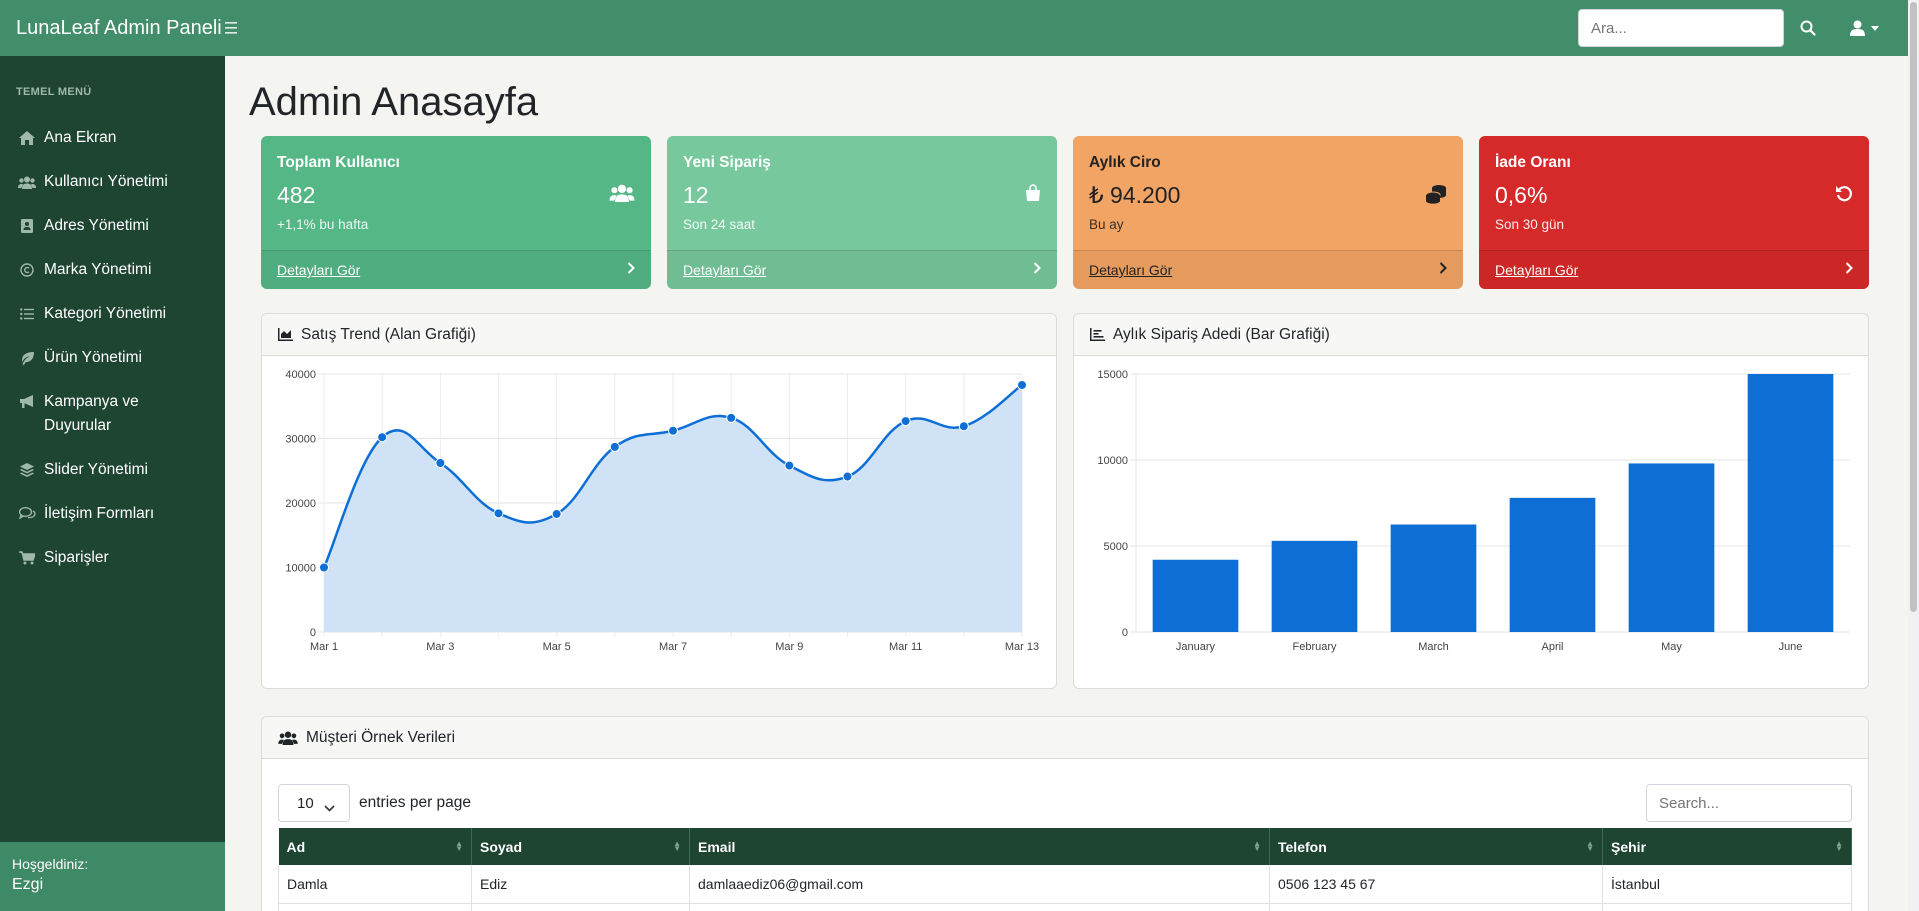  What do you see at coordinates (959, 28) in the screenshot?
I see `top-navbar: LunaLeaf Admin Paneli` at bounding box center [959, 28].